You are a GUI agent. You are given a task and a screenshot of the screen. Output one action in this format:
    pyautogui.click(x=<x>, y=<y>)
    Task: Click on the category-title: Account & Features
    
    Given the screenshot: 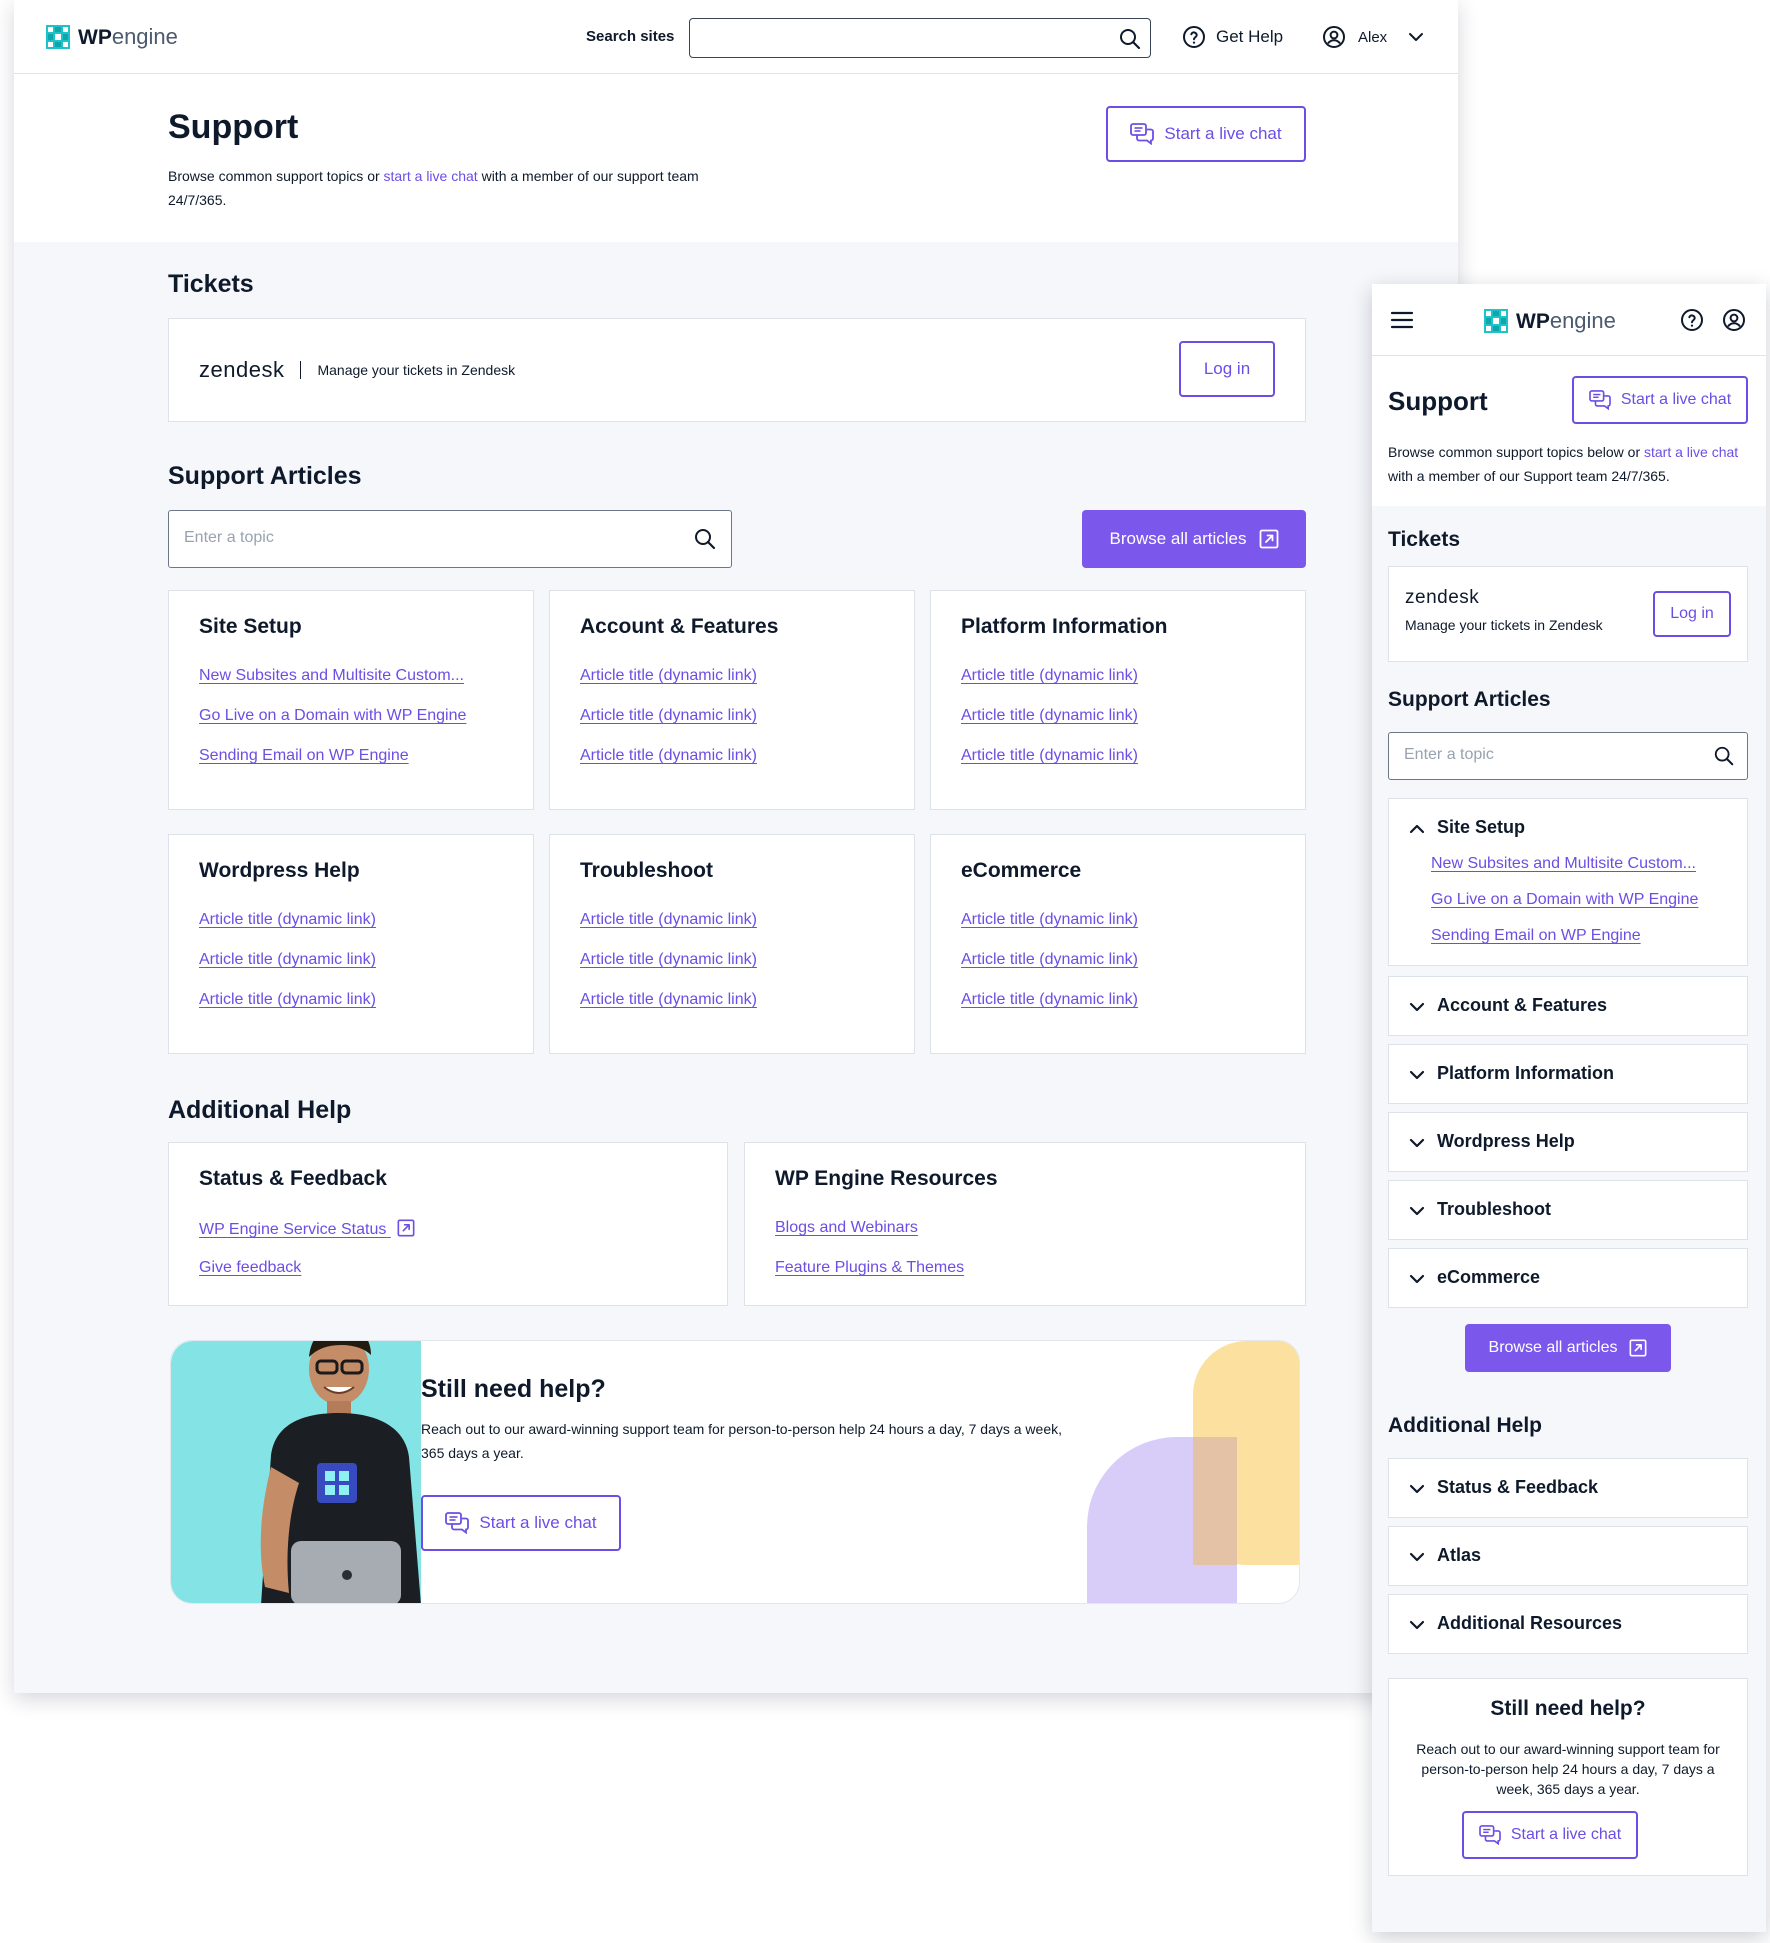 What is the action you would take?
    pyautogui.click(x=679, y=626)
    